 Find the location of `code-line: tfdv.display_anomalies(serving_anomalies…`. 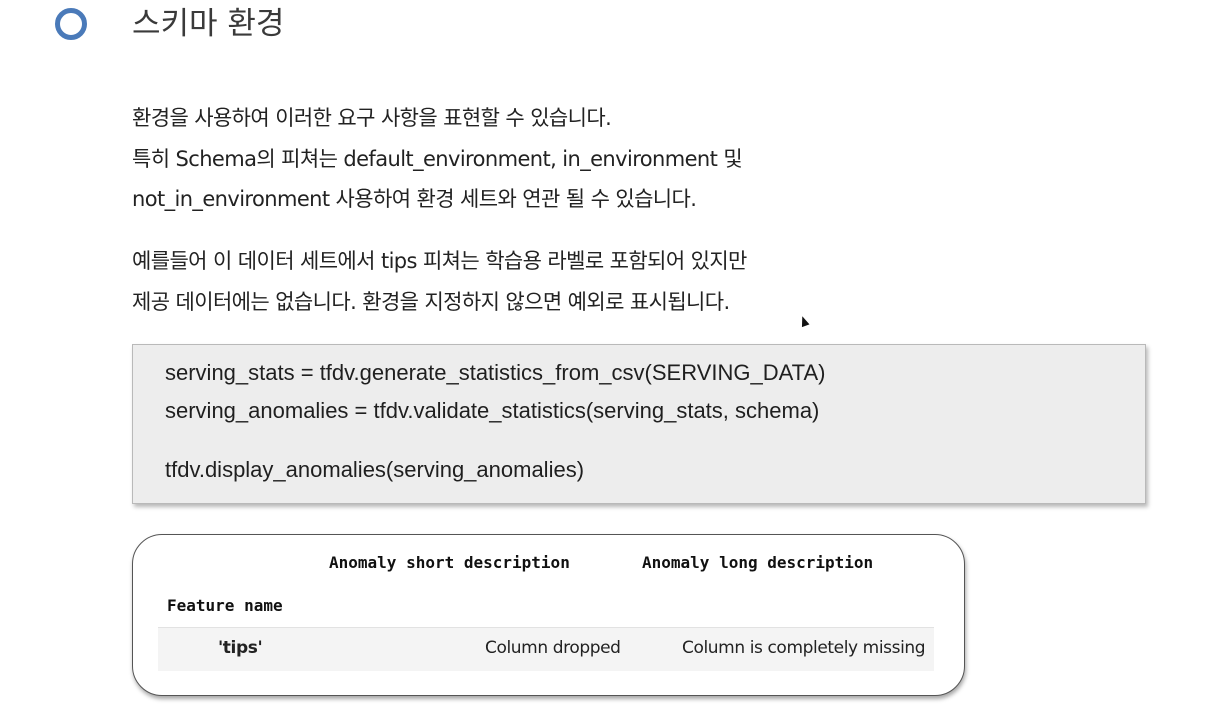

code-line: tfdv.display_anomalies(serving_anomalies… is located at coordinates (375, 469).